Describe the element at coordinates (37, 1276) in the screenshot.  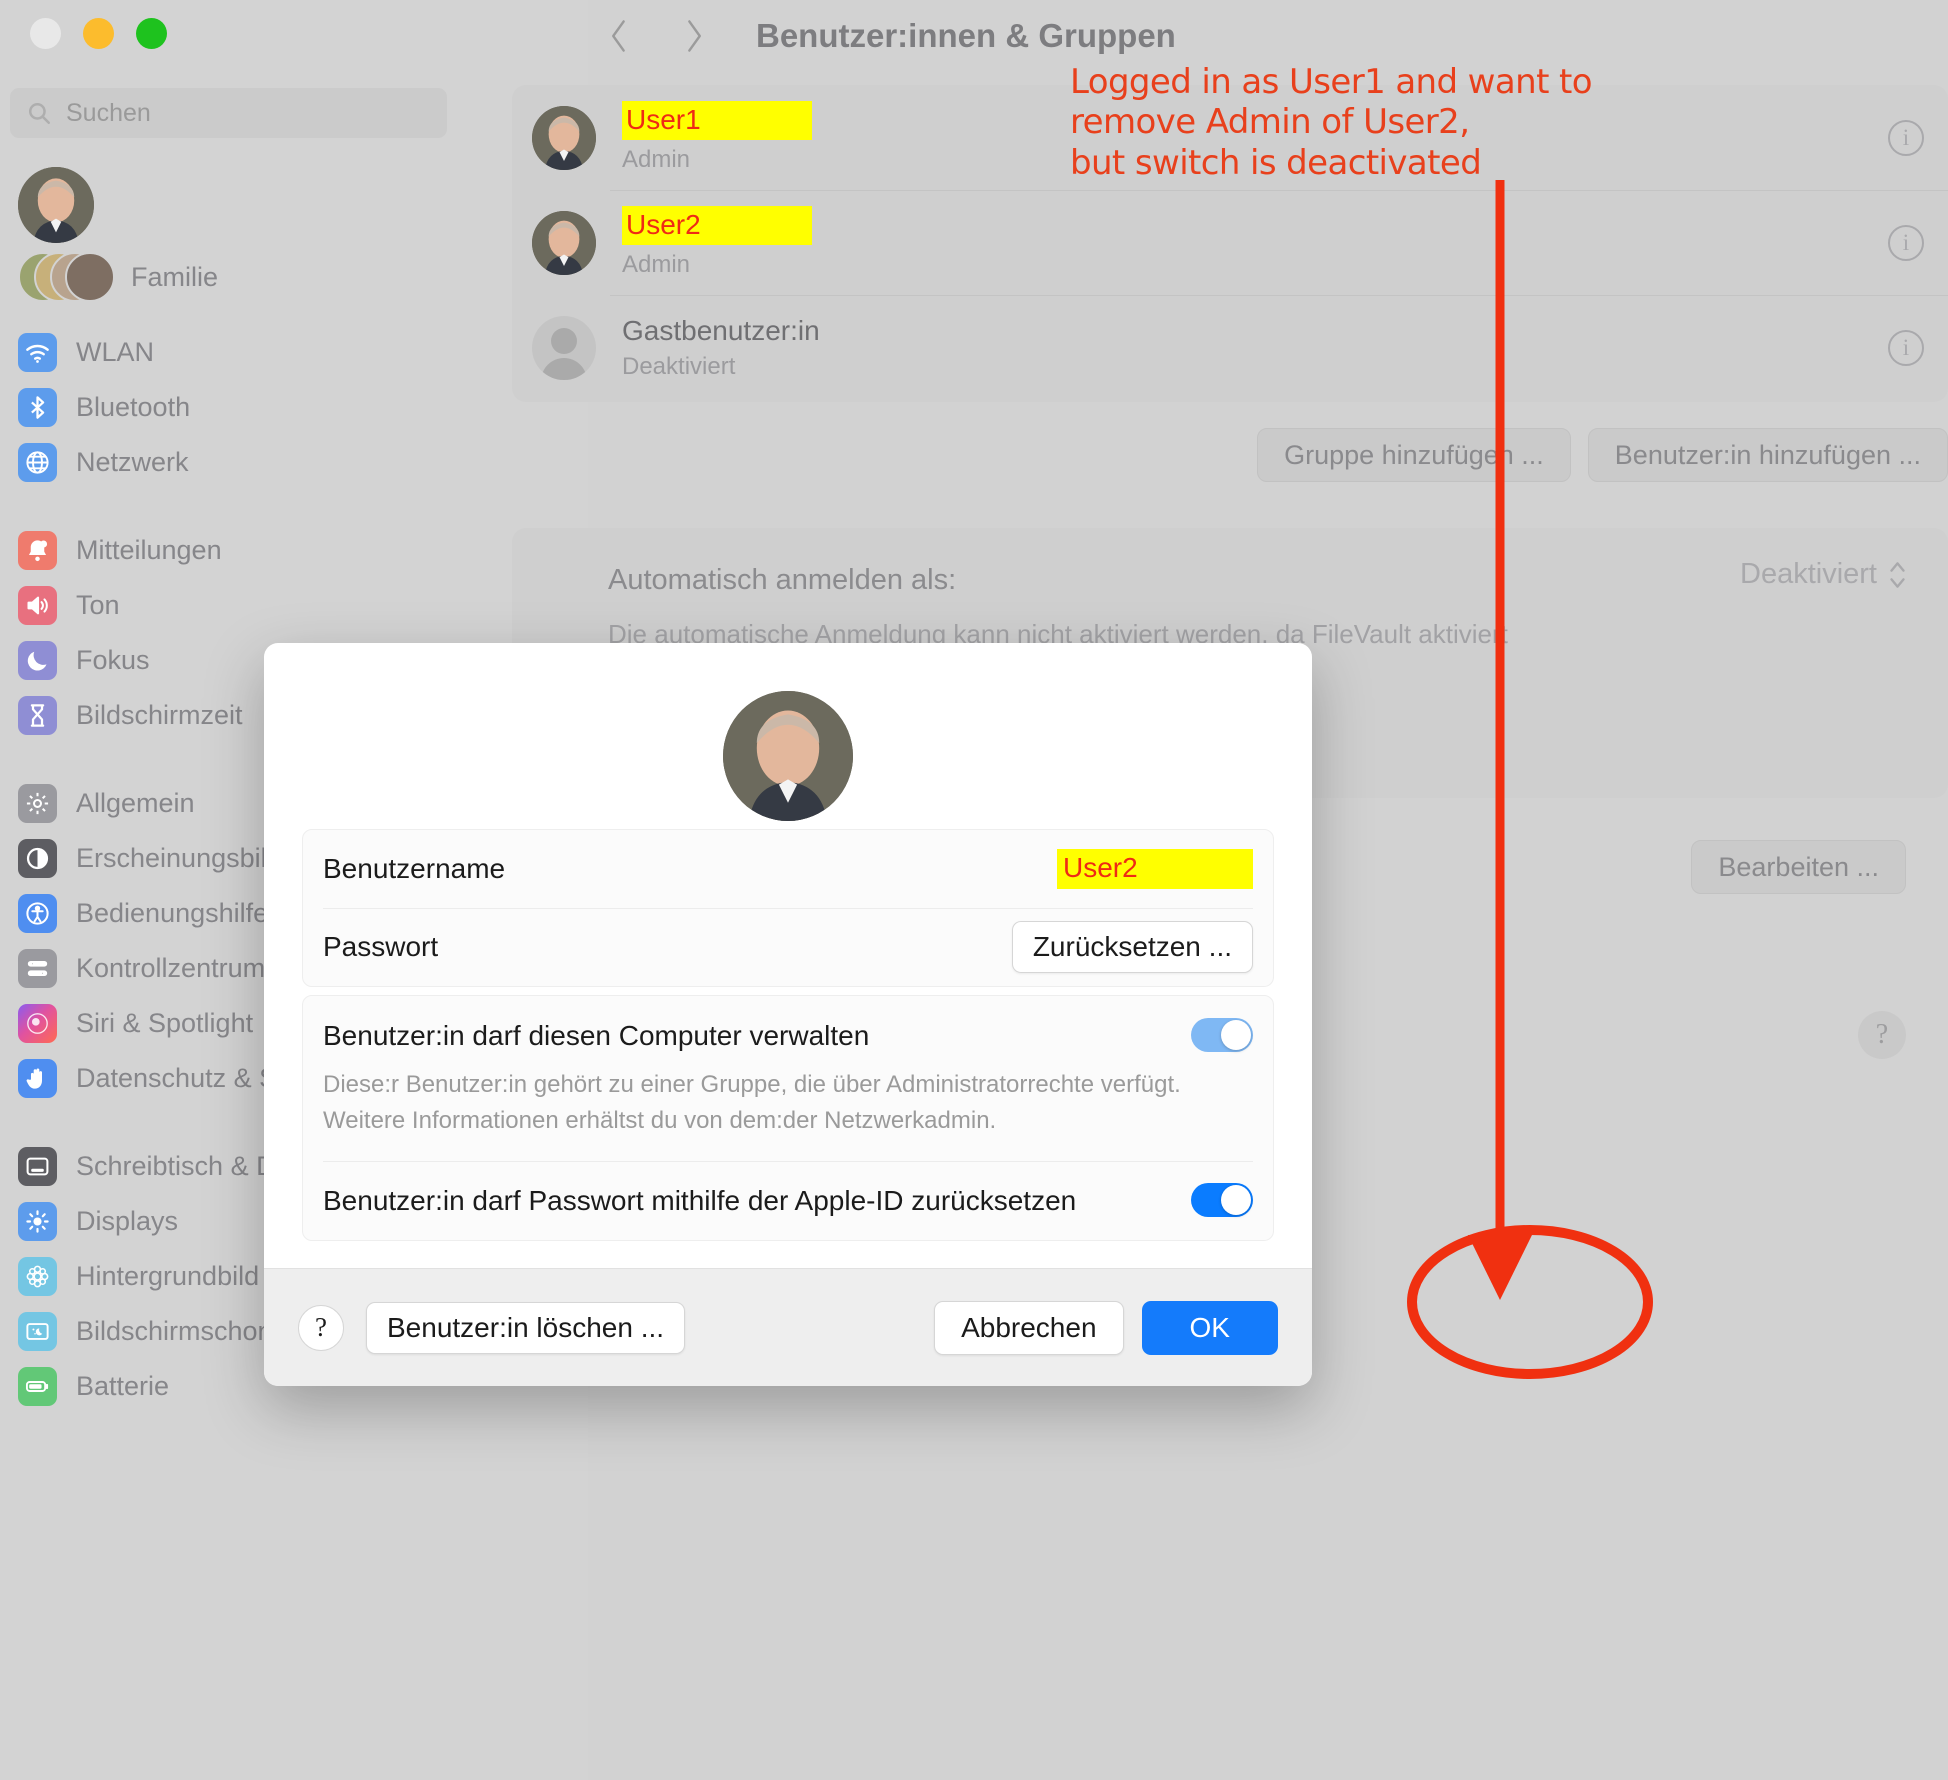
I see `wallpaper-icon` at that location.